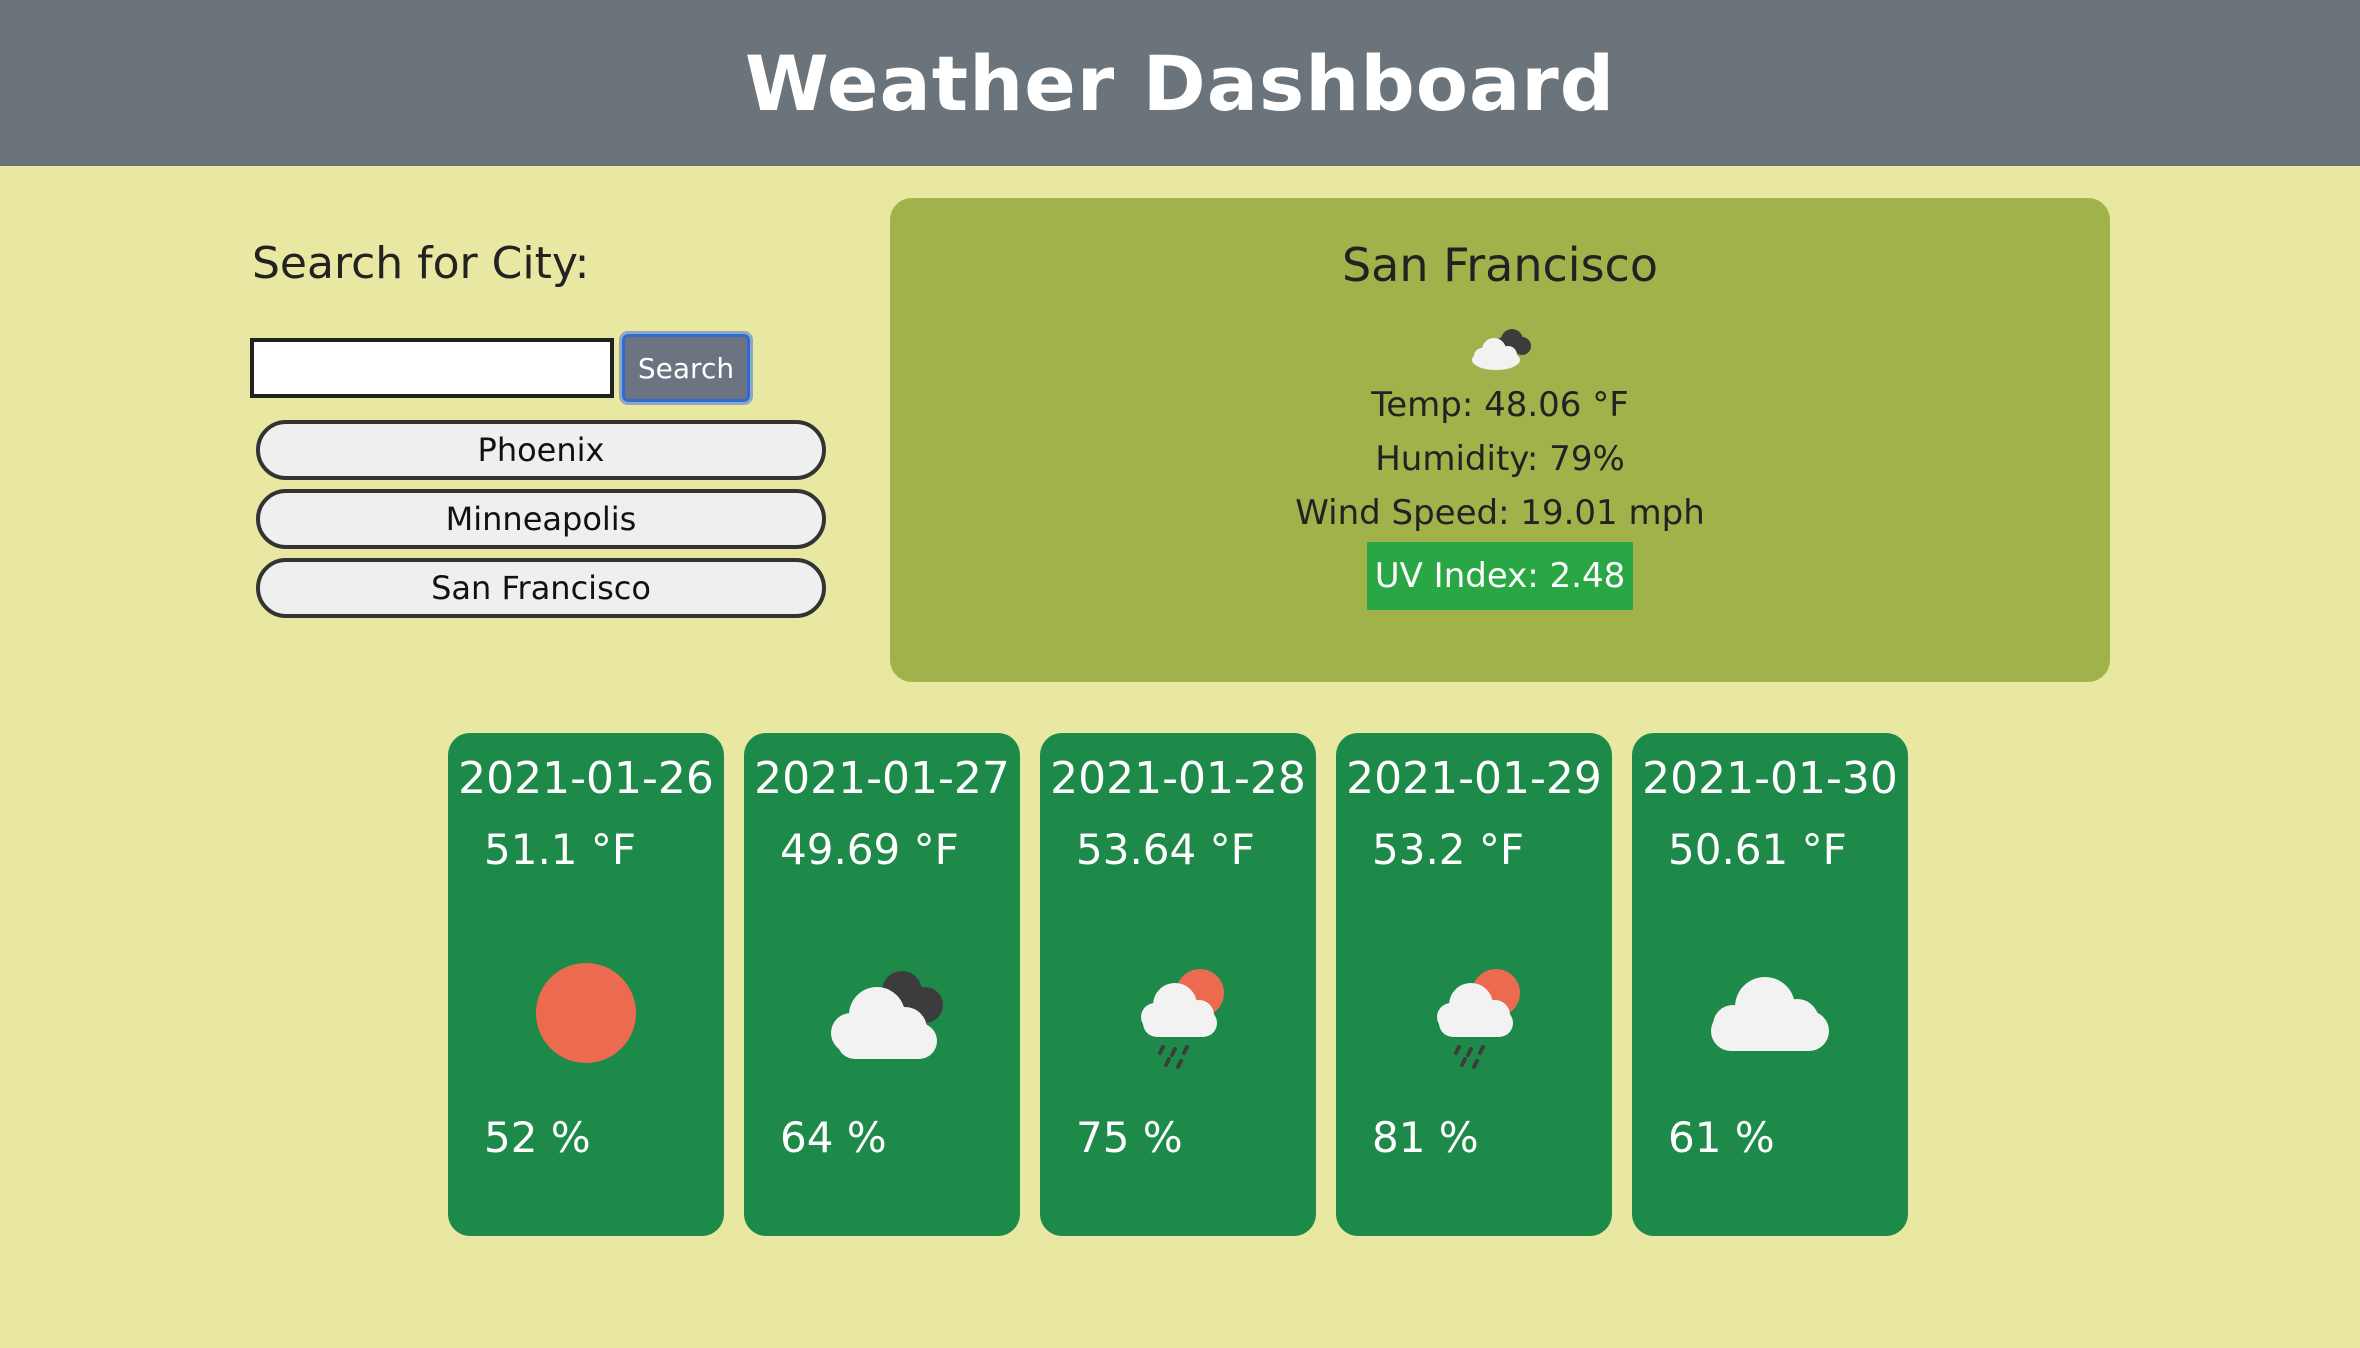  I want to click on city-search-input, so click(432, 368).